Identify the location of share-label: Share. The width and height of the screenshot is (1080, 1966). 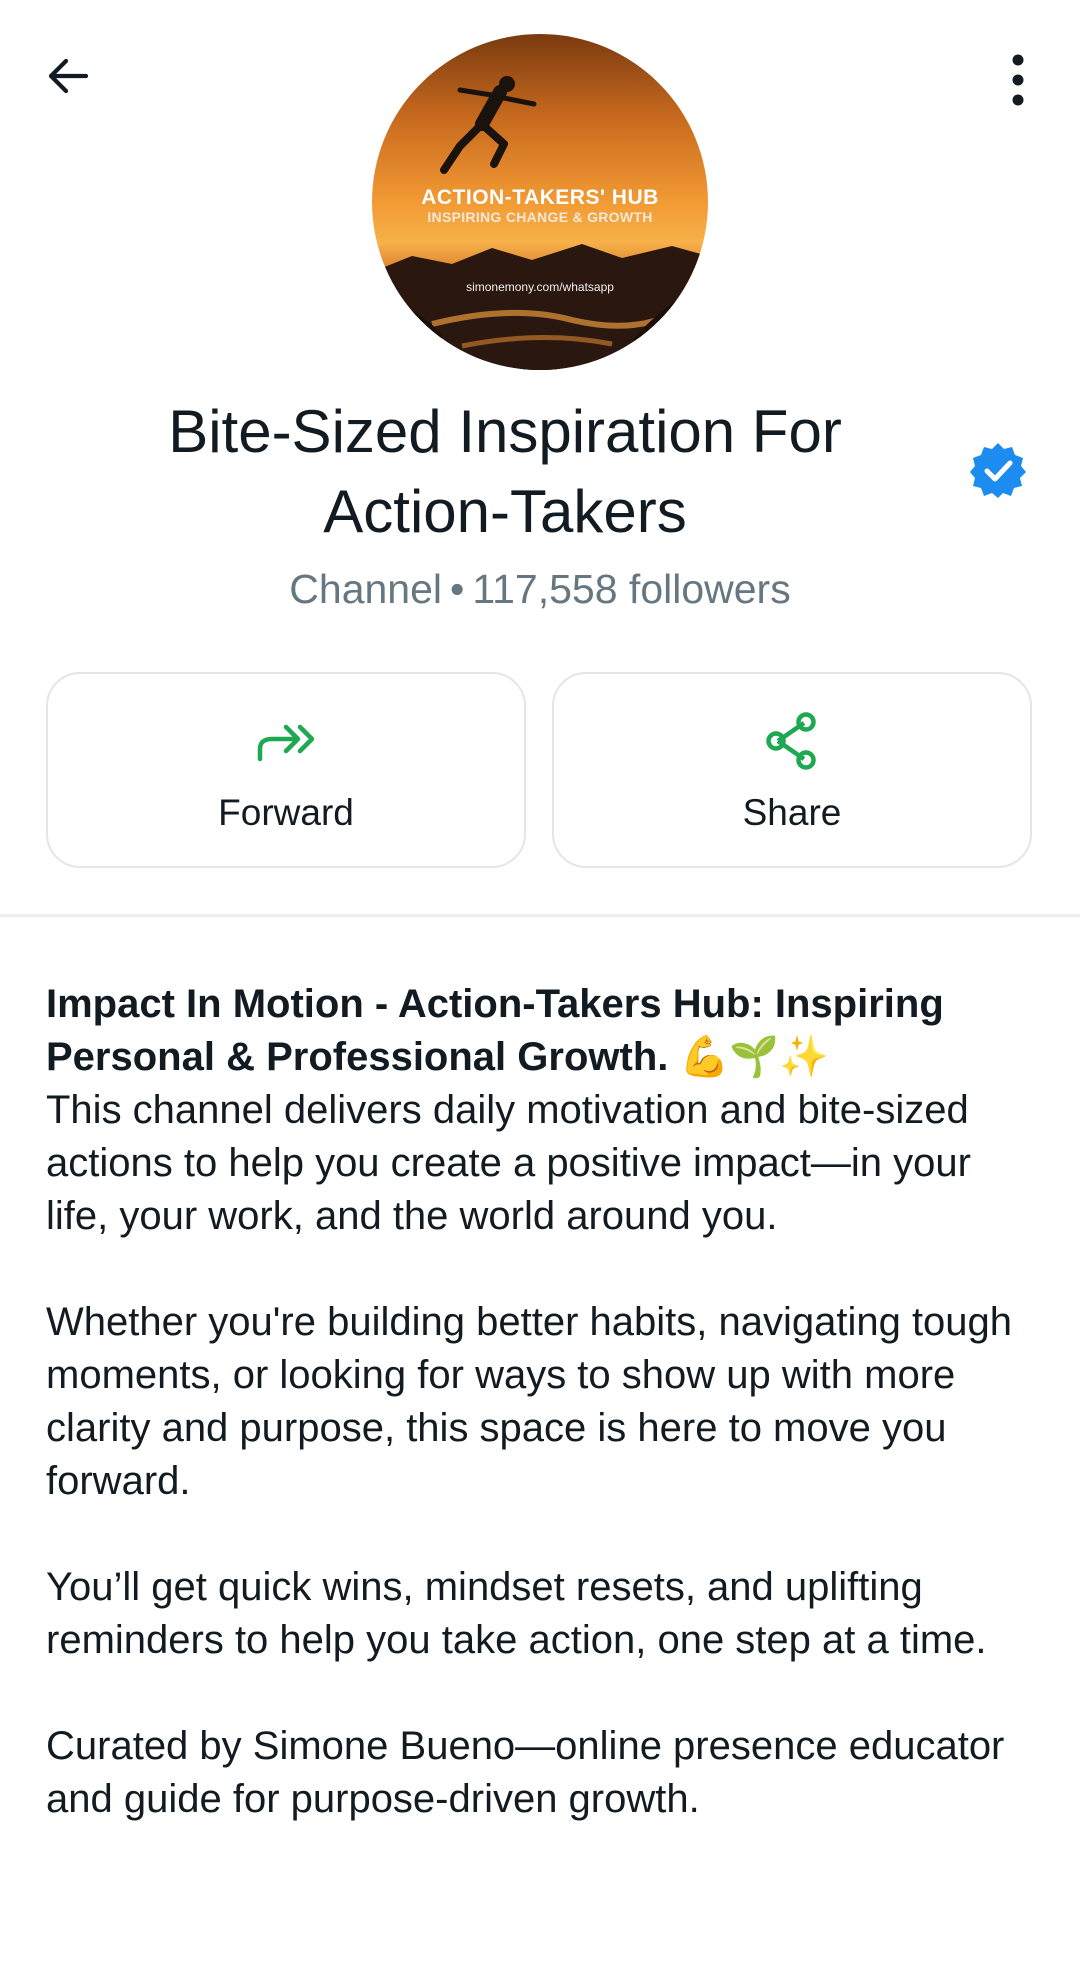
(792, 812).